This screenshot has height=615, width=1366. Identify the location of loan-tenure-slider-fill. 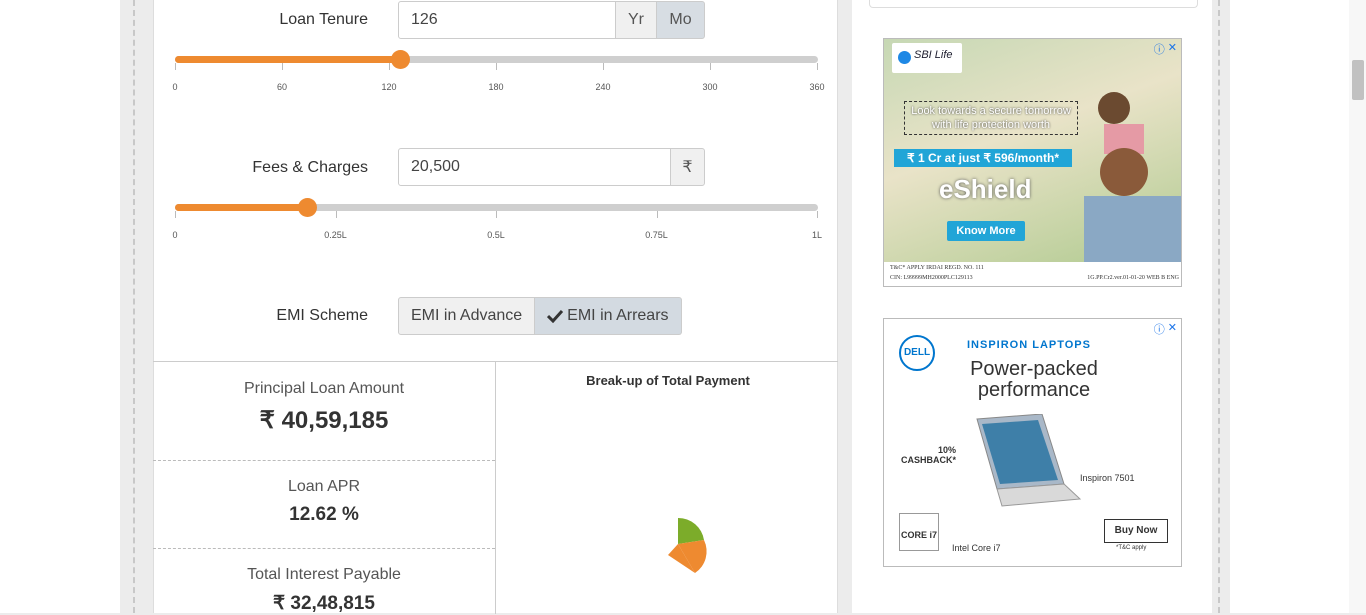
(288, 59).